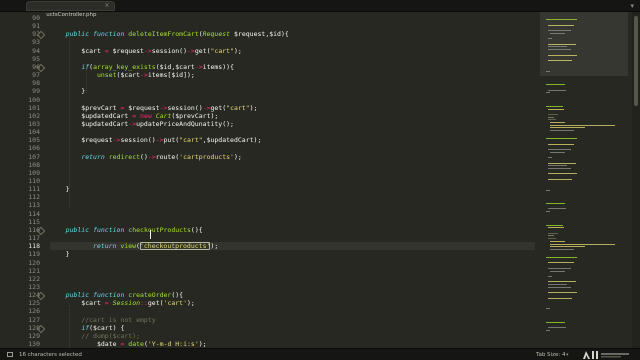 The height and width of the screenshot is (360, 640). I want to click on minimap, so click(584, 180).